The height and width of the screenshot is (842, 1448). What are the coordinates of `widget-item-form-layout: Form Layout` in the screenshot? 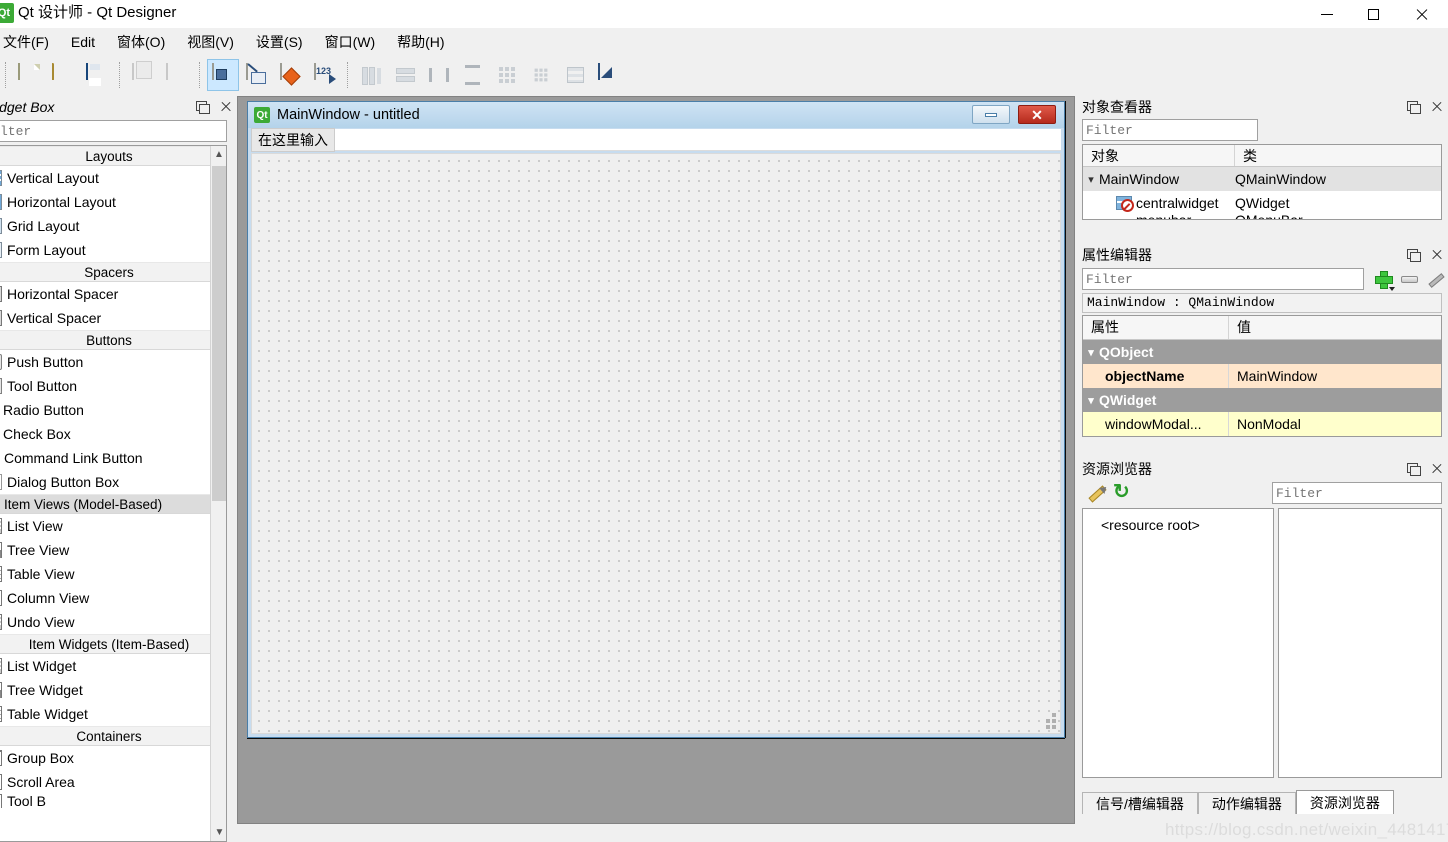 It's located at (113, 250).